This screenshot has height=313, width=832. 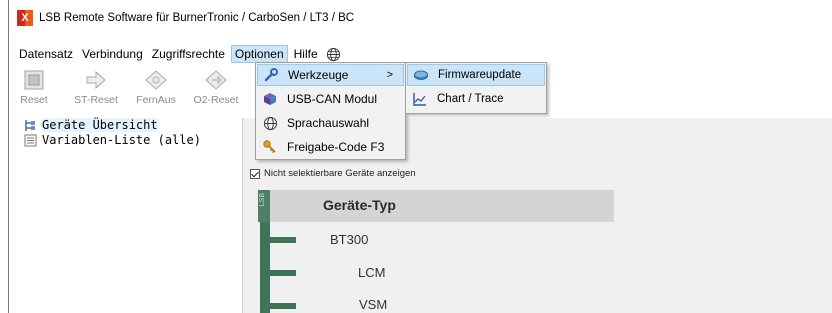 I want to click on show-unselectable-checkbox, so click(x=255, y=173).